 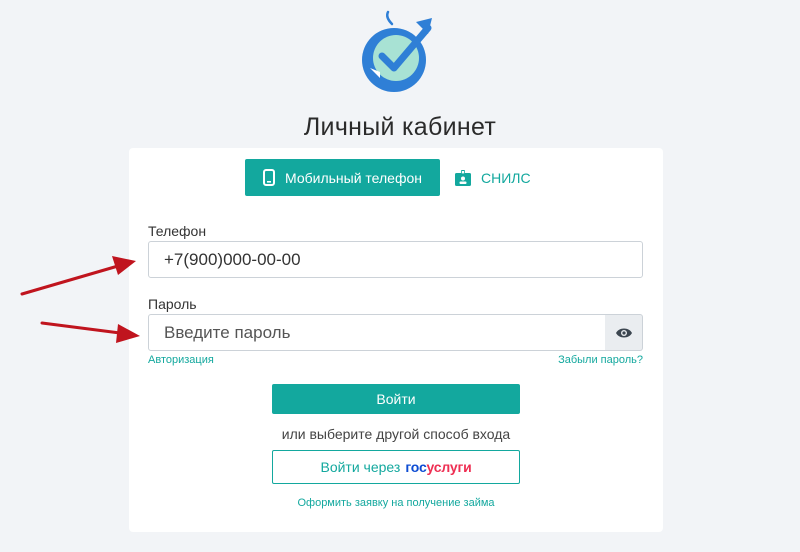 What do you see at coordinates (269, 177) in the screenshot?
I see `smartphone-icon` at bounding box center [269, 177].